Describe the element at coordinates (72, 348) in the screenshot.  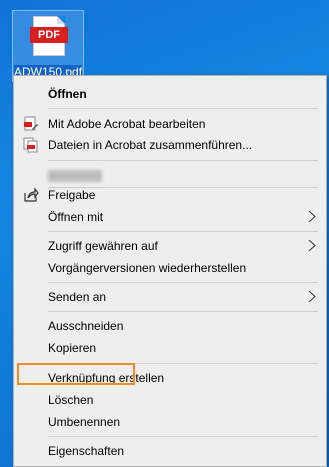
I see `menu-label: Kopieren` at that location.